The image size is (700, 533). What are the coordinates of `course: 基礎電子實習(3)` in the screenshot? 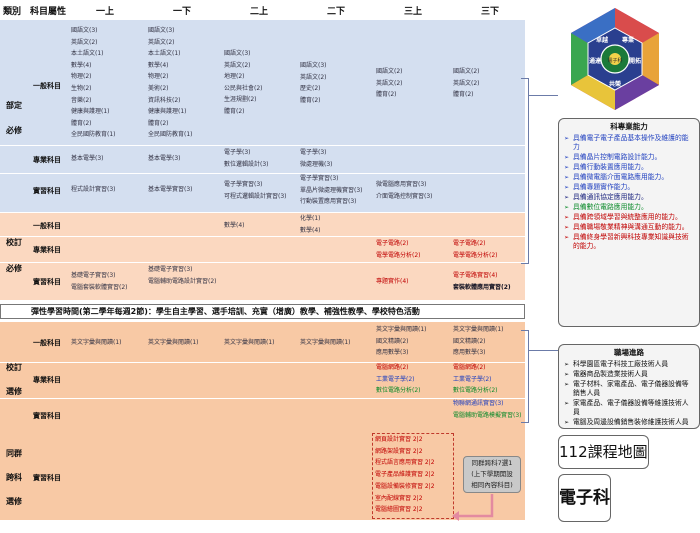 It's located at (93, 275).